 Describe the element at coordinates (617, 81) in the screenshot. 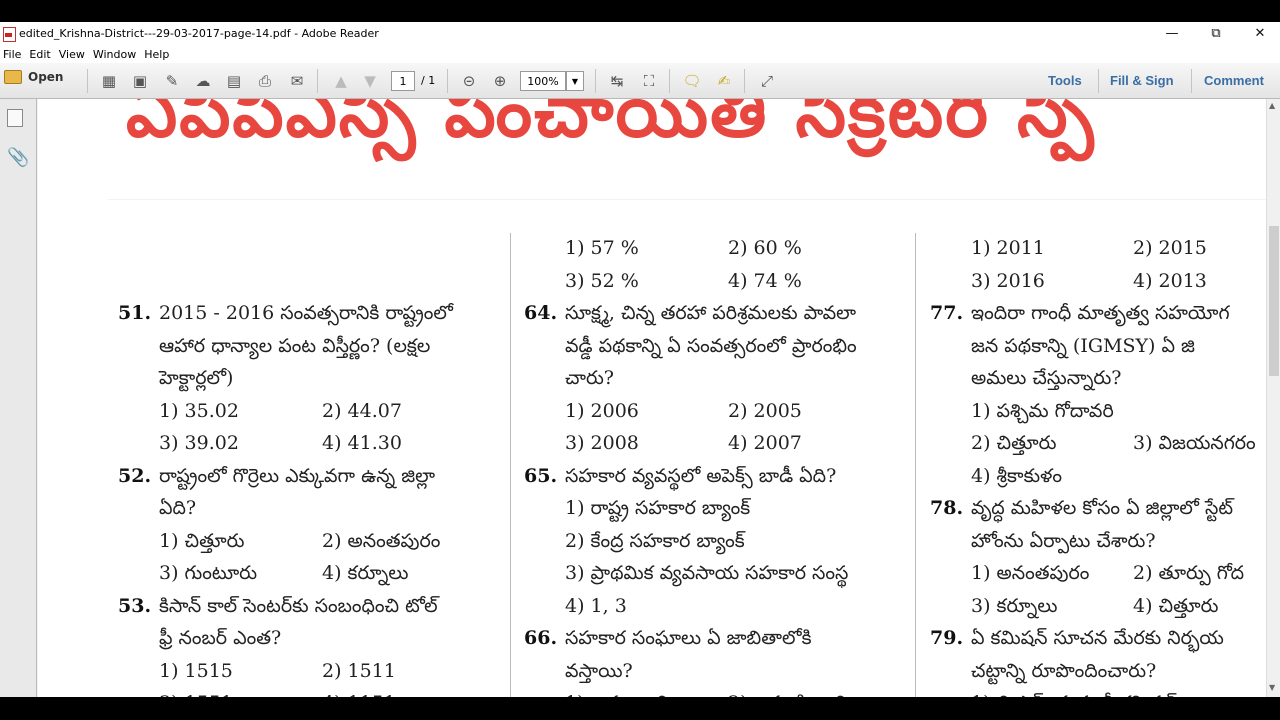

I see `fit-width-icon: ↹` at that location.